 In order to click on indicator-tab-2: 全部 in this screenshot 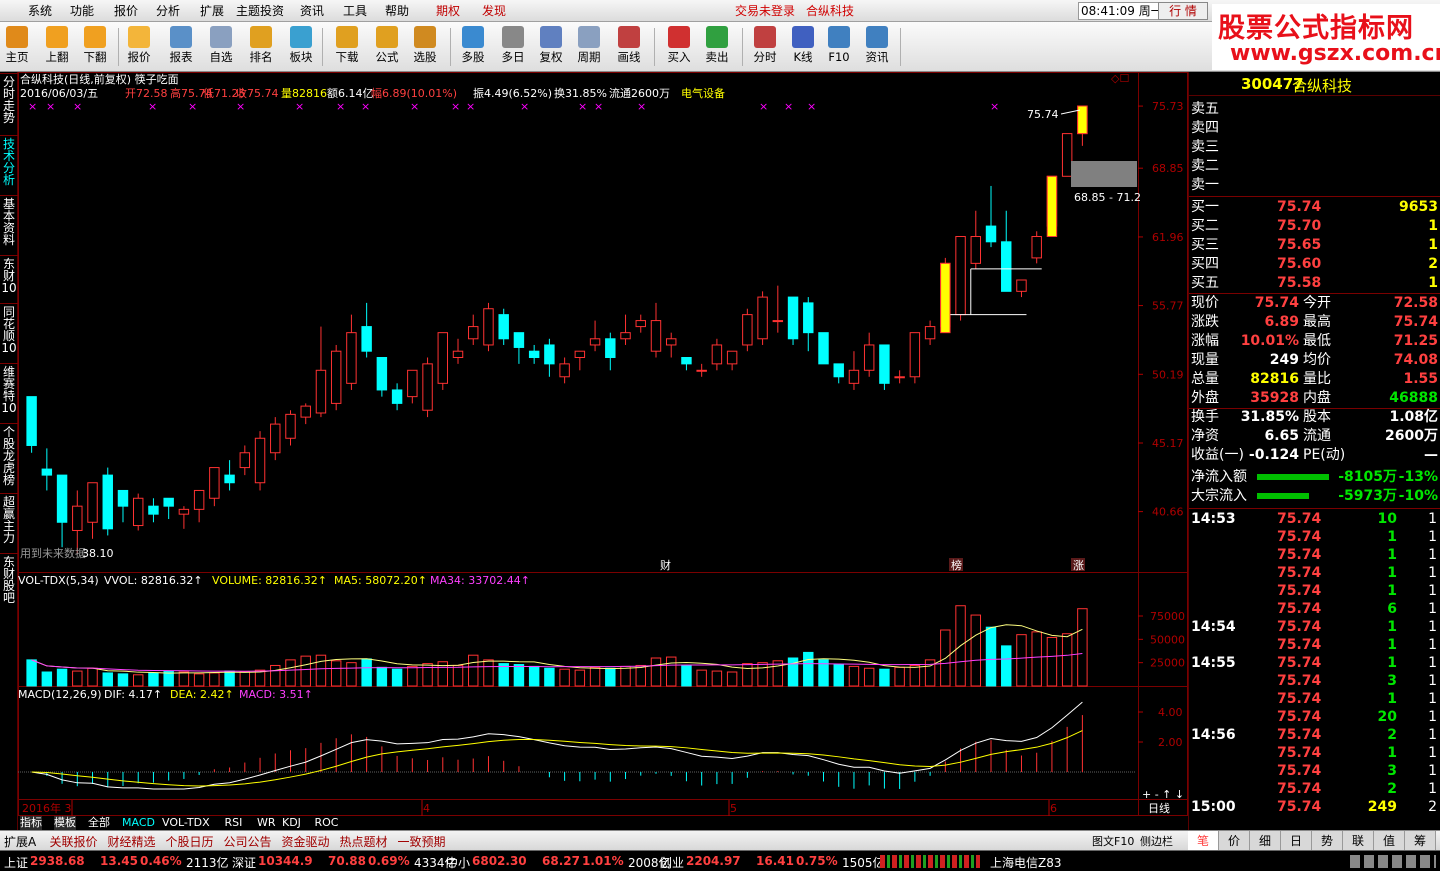, I will do `click(99, 823)`.